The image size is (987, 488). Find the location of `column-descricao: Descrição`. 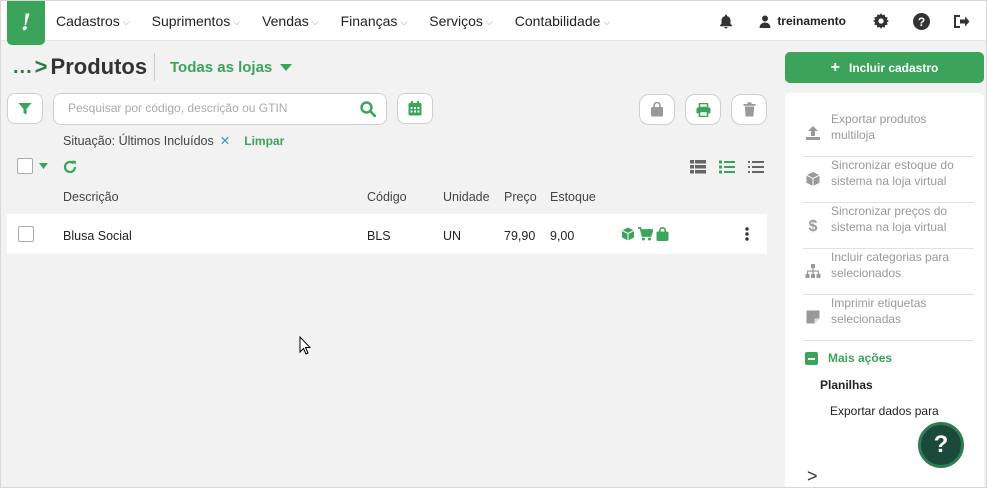

column-descricao: Descrição is located at coordinates (91, 197).